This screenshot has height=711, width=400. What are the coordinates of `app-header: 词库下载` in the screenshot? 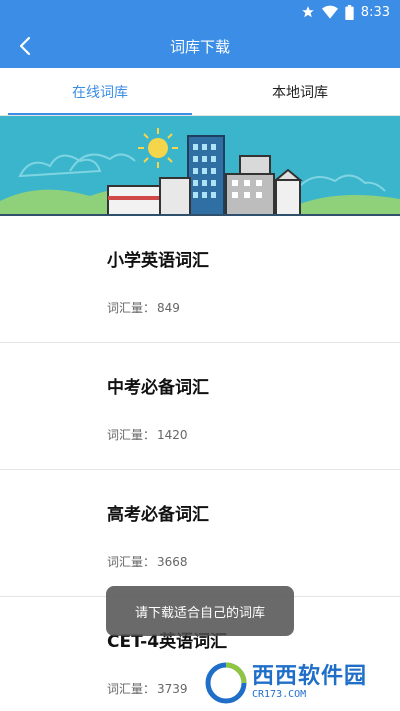 It's located at (200, 46).